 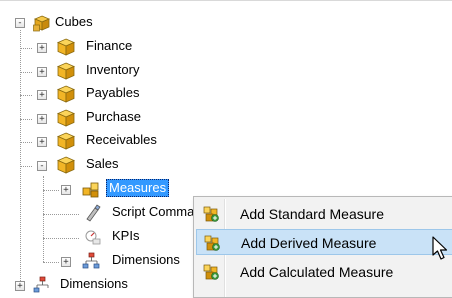 What do you see at coordinates (112, 93) in the screenshot?
I see `tree-item-payables: Payables` at bounding box center [112, 93].